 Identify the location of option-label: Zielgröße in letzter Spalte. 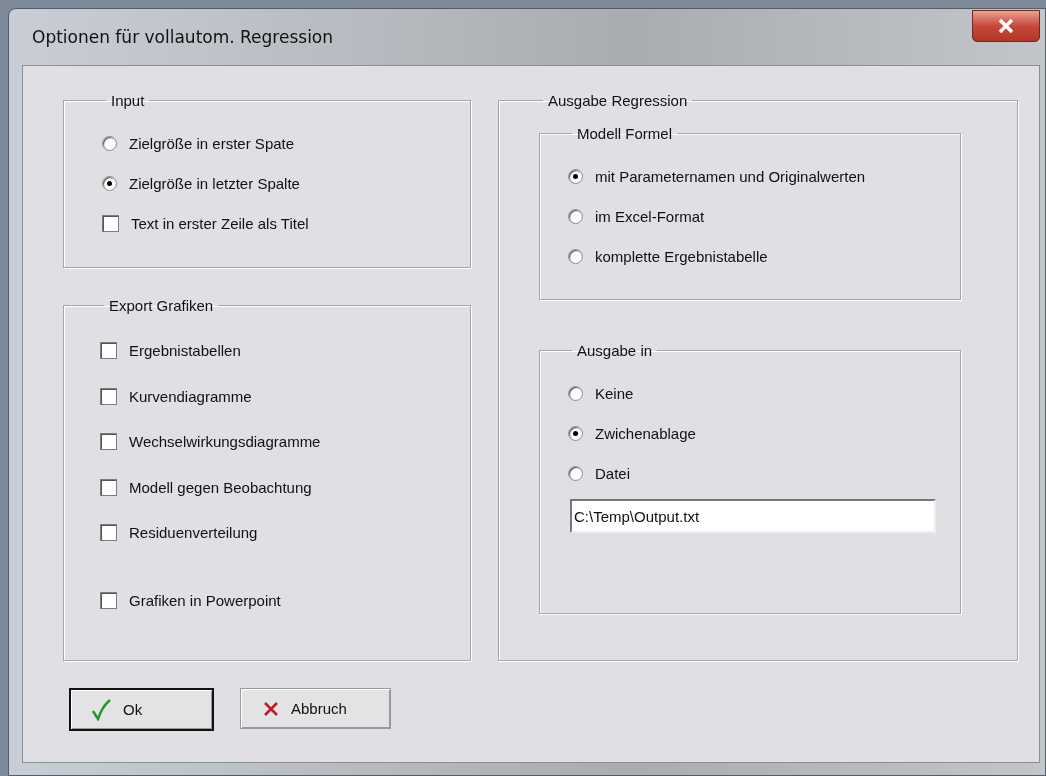
(214, 183).